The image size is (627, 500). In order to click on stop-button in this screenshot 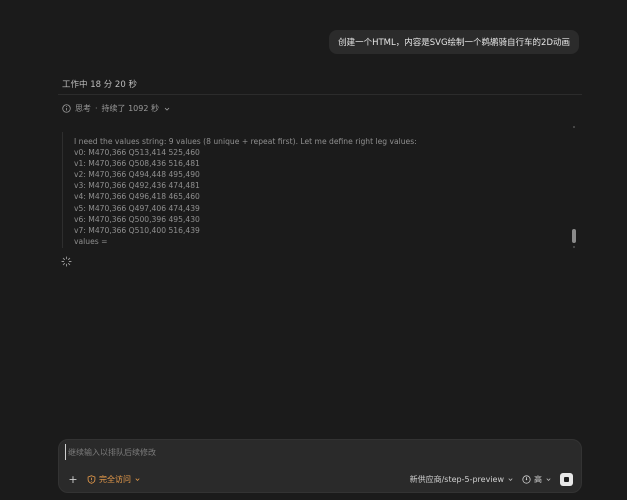, I will do `click(566, 479)`.